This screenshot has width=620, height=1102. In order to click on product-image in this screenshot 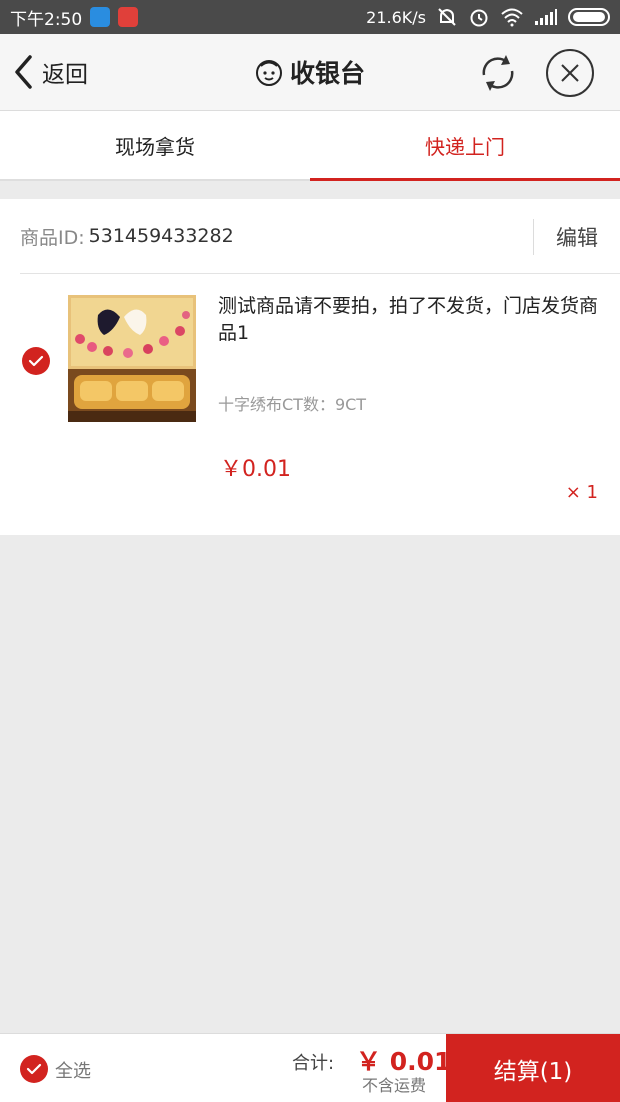, I will do `click(132, 358)`.